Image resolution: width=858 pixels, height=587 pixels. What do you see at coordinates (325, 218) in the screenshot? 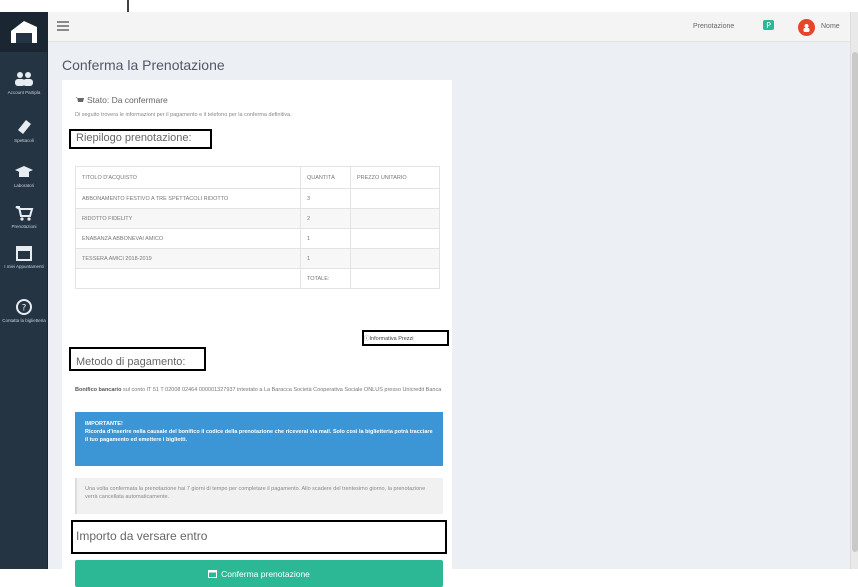
I see `table-cell: 2` at bounding box center [325, 218].